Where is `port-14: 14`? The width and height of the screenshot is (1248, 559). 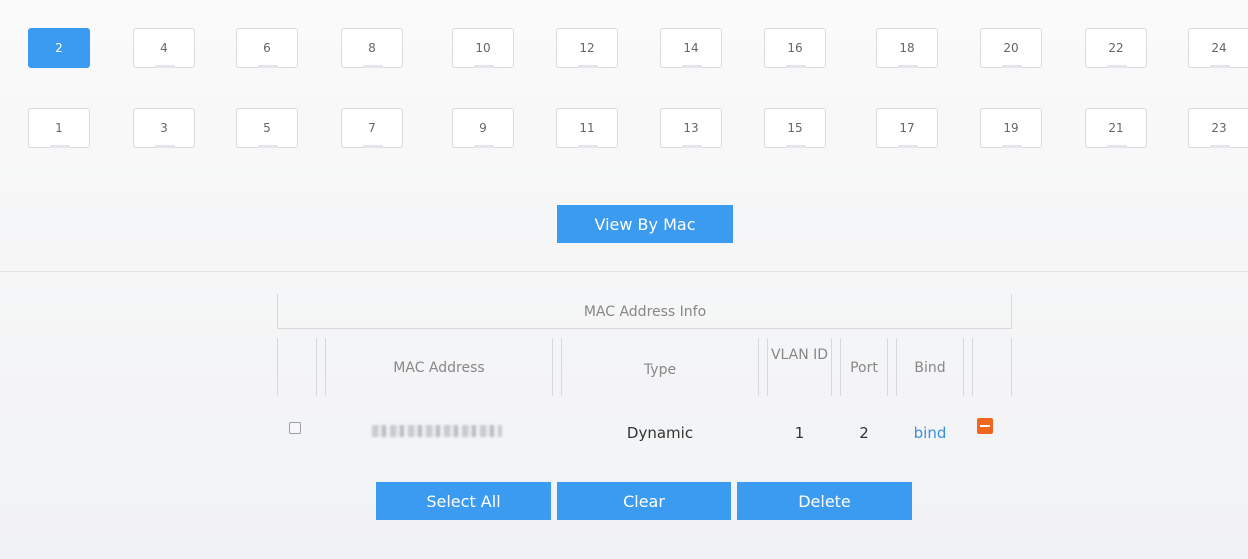 port-14: 14 is located at coordinates (691, 48).